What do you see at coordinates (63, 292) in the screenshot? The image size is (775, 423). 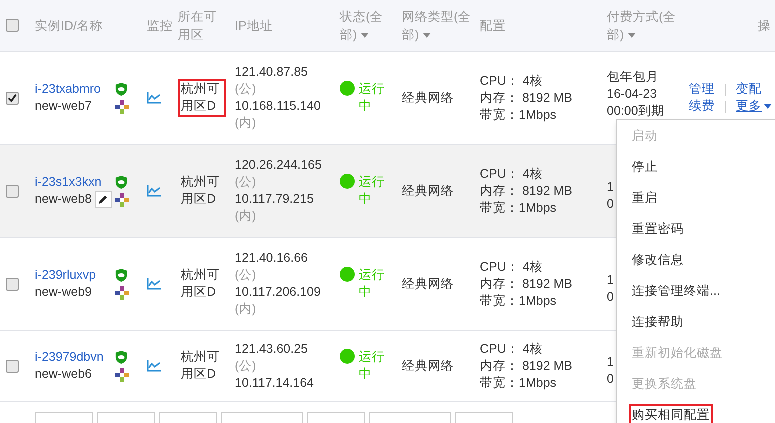 I see `instance-name: new-web9` at bounding box center [63, 292].